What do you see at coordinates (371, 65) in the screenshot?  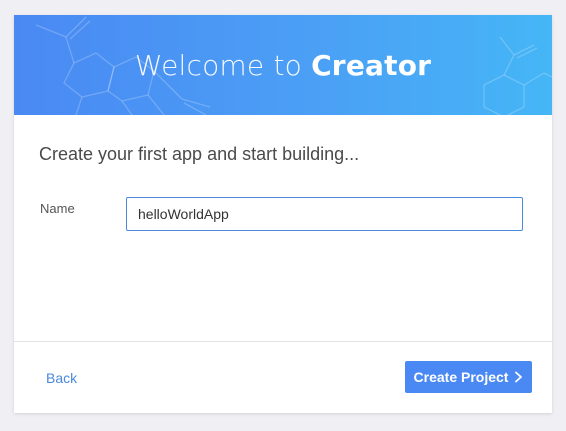 I see `banner-title-bold: Creator` at bounding box center [371, 65].